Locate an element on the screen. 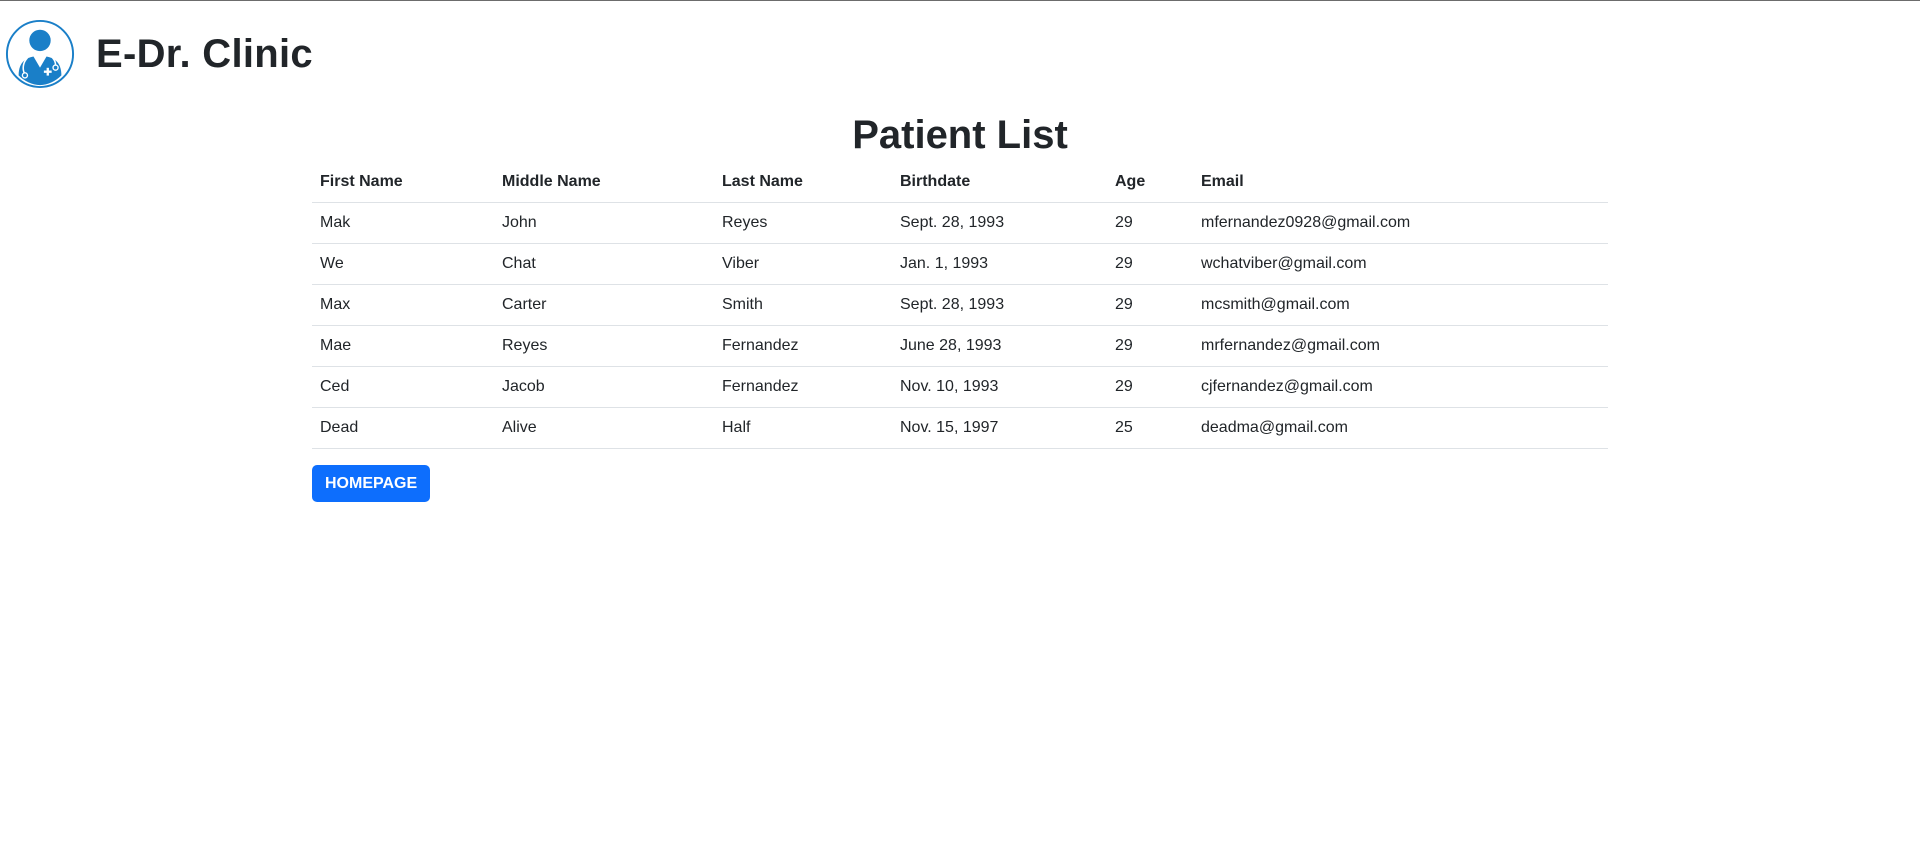  brand: E-Dr. Clinic is located at coordinates (159, 54).